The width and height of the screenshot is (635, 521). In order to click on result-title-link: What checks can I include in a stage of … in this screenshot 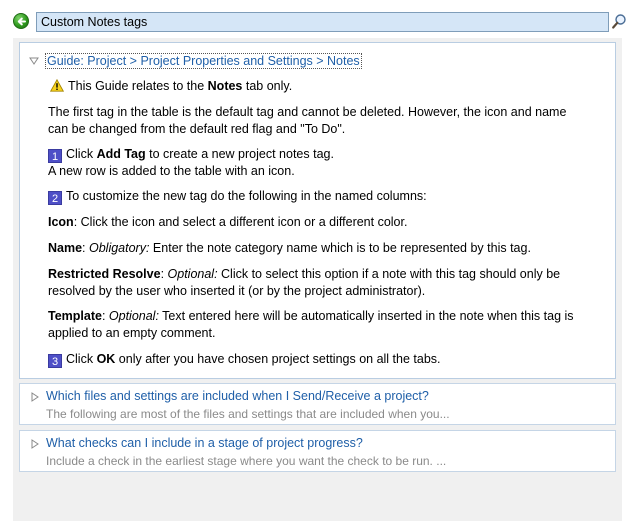, I will do `click(204, 443)`.